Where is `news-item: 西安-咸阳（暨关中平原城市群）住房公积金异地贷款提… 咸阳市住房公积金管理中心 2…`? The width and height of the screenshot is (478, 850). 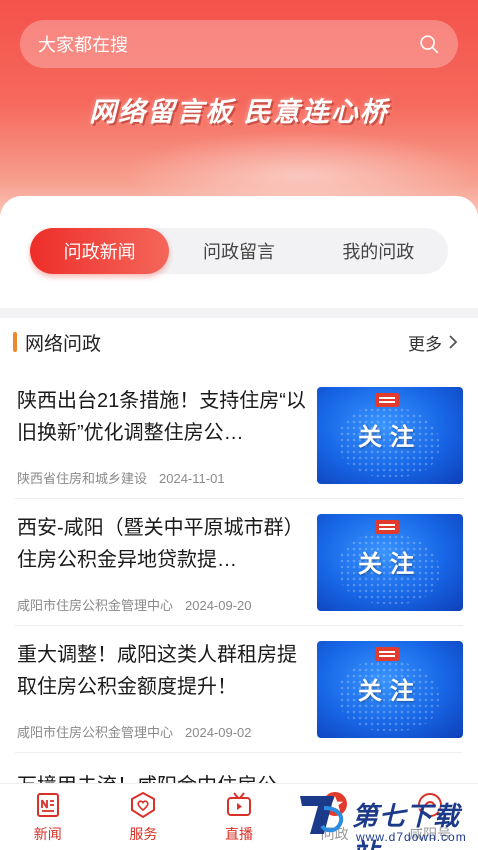 news-item: 西安-咸阳（暨关中平原城市群）住房公积金异地贷款提… 咸阳市住房公积金管理中心 2… is located at coordinates (239, 562).